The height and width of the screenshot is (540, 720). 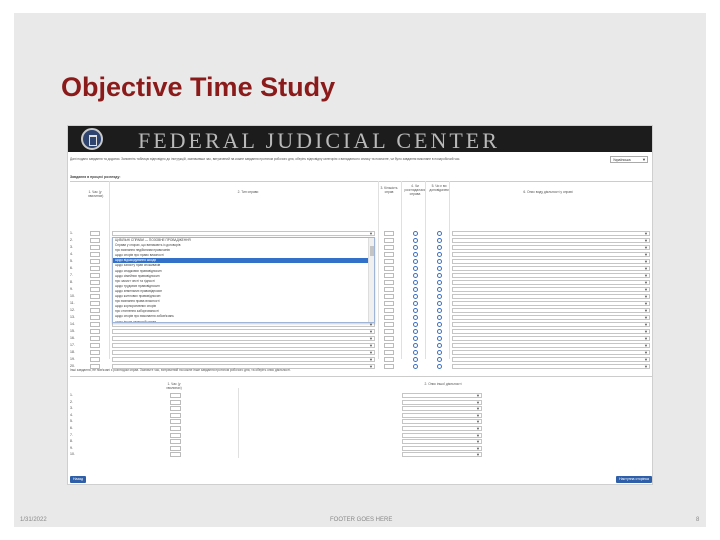 What do you see at coordinates (629, 159) in the screenshot?
I see `language-select: Українська` at bounding box center [629, 159].